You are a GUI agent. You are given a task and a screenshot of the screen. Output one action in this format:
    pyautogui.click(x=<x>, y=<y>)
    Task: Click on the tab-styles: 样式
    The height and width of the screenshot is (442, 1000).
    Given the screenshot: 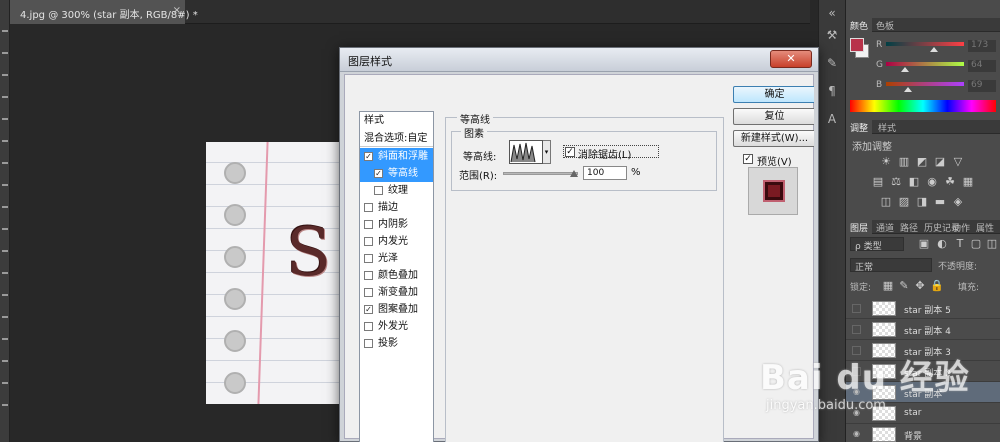 What is the action you would take?
    pyautogui.click(x=887, y=127)
    